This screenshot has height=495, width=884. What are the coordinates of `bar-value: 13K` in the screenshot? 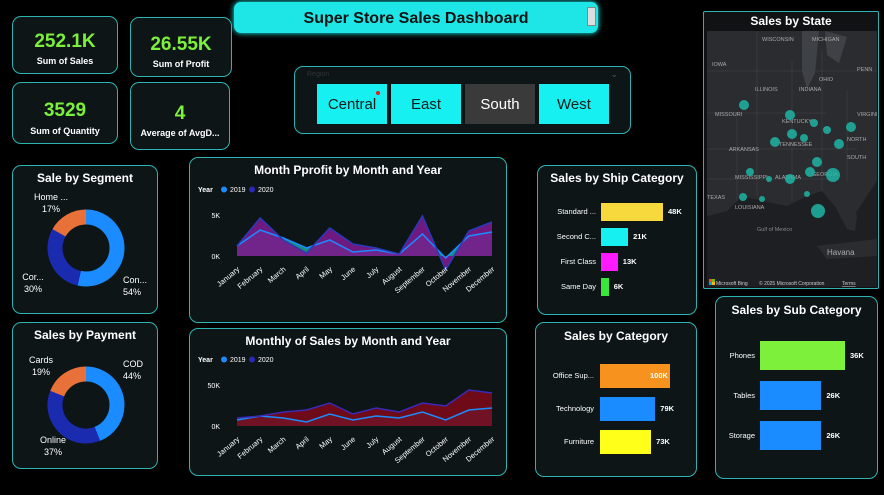 It's located at (629, 261).